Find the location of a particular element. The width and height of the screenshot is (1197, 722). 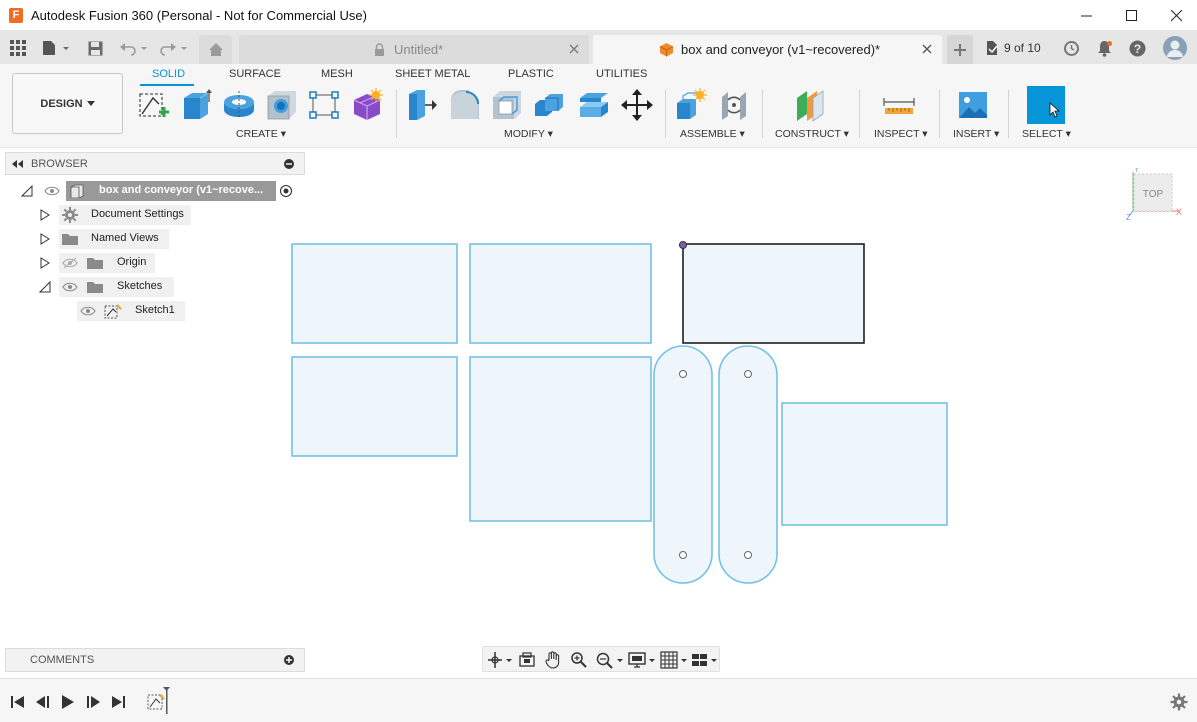

timeline-sketch-feature is located at coordinates (160, 701).